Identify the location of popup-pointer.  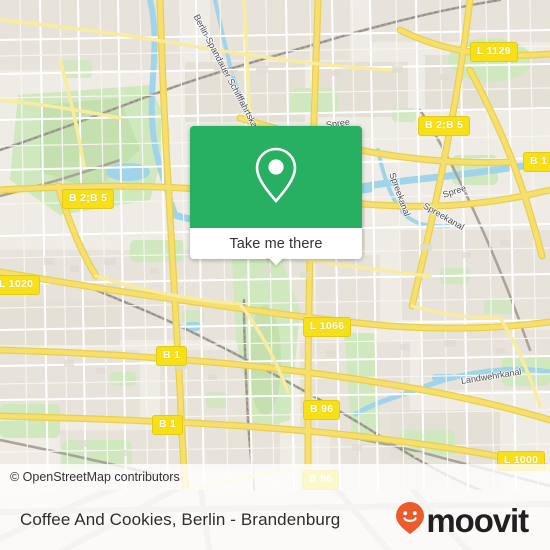
(276, 263).